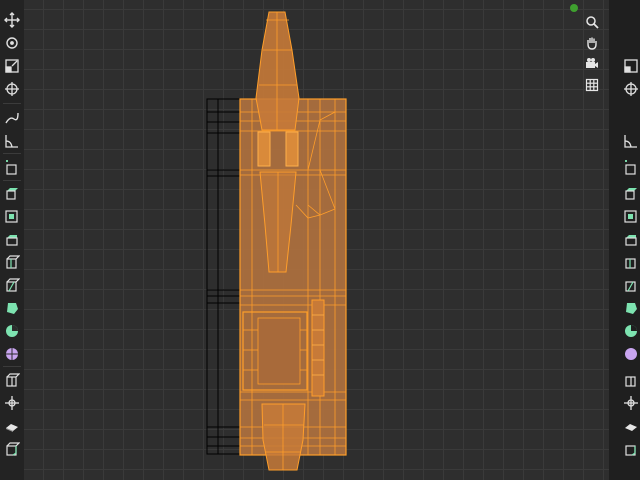 The height and width of the screenshot is (480, 640). I want to click on right-toolbar, so click(624, 240).